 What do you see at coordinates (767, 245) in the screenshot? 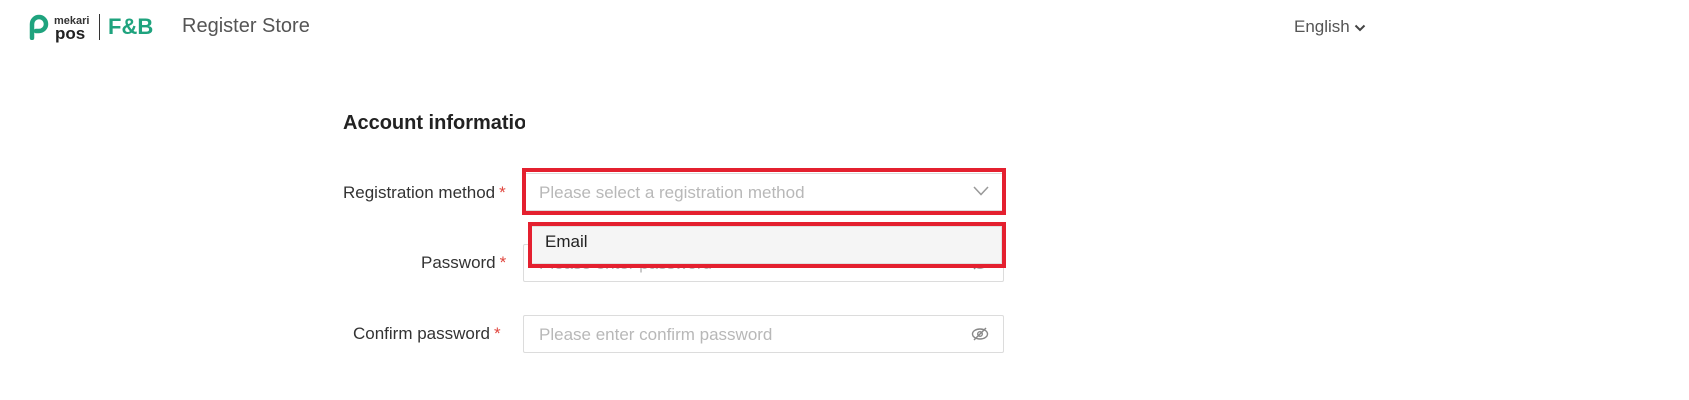
I see `email-option-highlight` at bounding box center [767, 245].